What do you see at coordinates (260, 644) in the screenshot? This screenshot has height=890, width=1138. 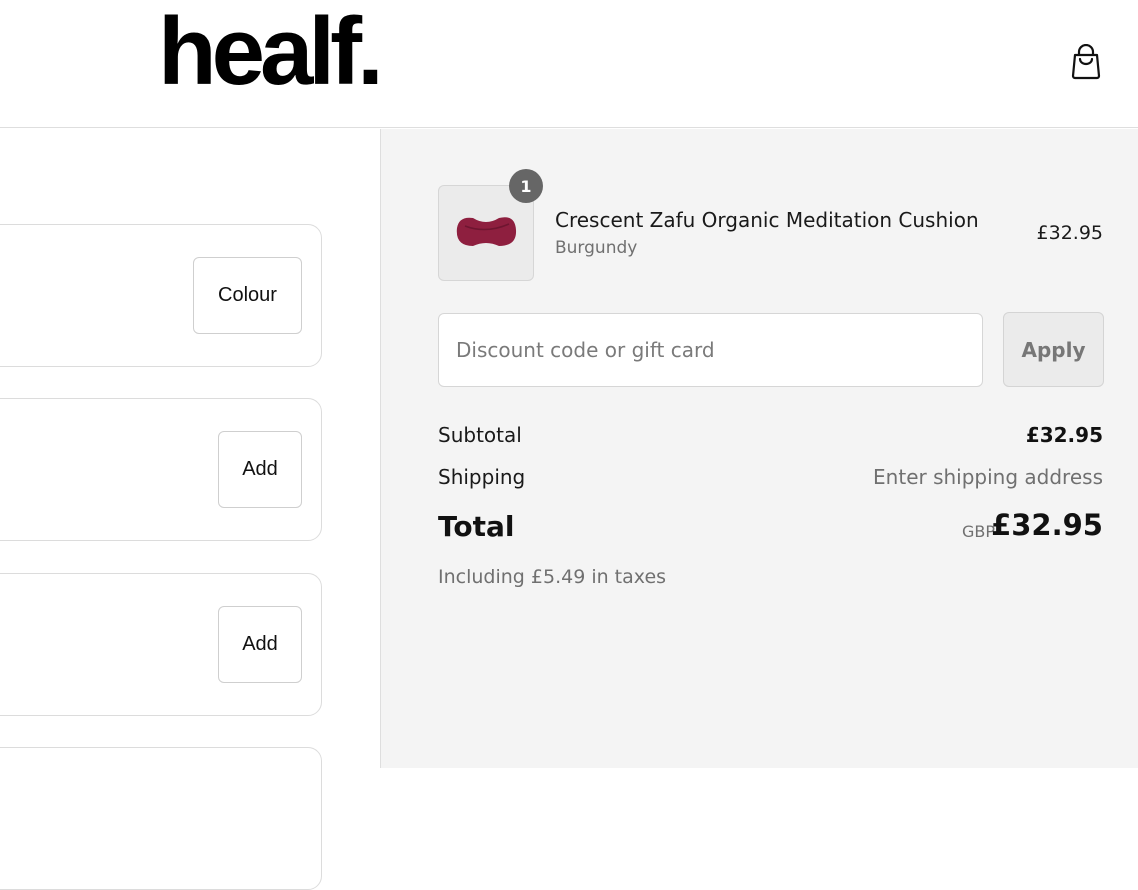 I see `add-button-2: Add` at bounding box center [260, 644].